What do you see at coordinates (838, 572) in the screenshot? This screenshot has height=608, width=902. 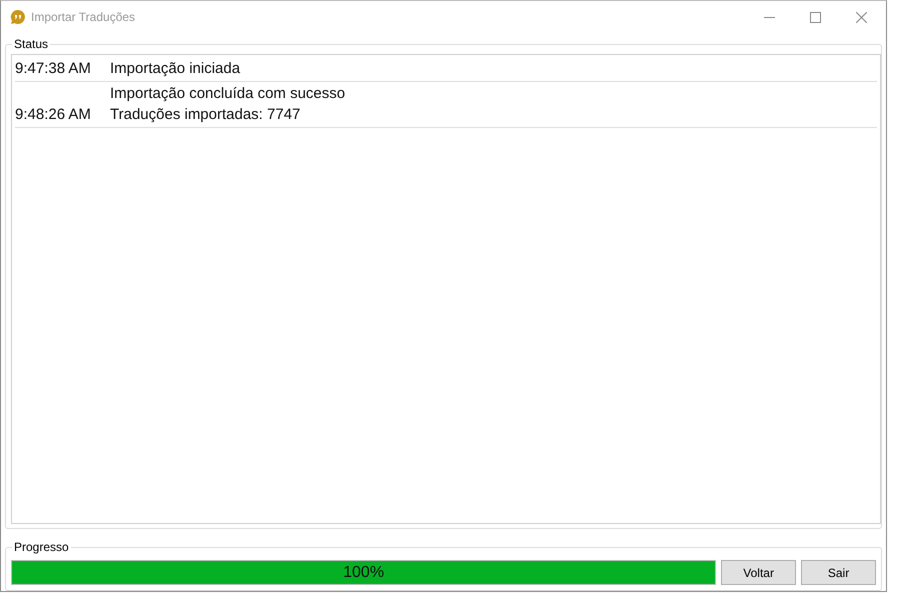 I see `dialog-button: Sair` at bounding box center [838, 572].